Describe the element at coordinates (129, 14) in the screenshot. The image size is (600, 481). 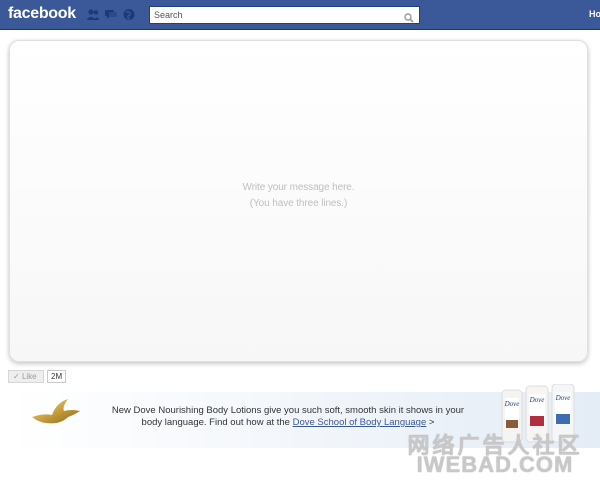
I see `notifications-icon` at that location.